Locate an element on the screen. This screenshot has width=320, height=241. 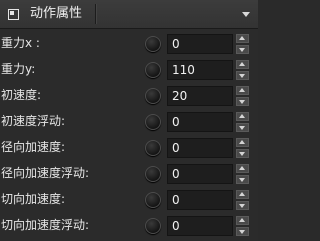
value-text: 110 is located at coordinates (183, 70).